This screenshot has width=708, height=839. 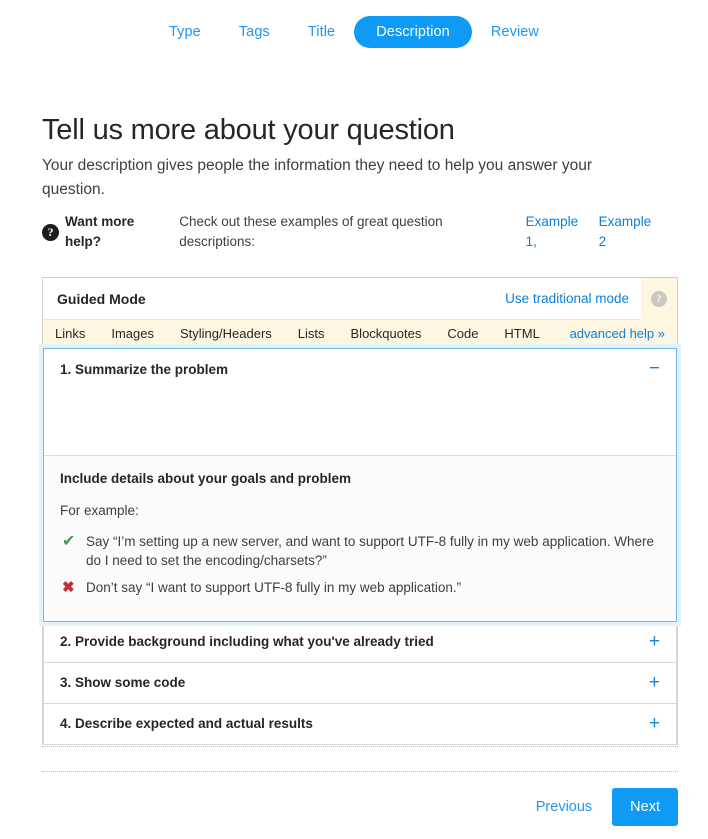 I want to click on fmt-styling-headers: Styling/Headers, so click(x=226, y=334).